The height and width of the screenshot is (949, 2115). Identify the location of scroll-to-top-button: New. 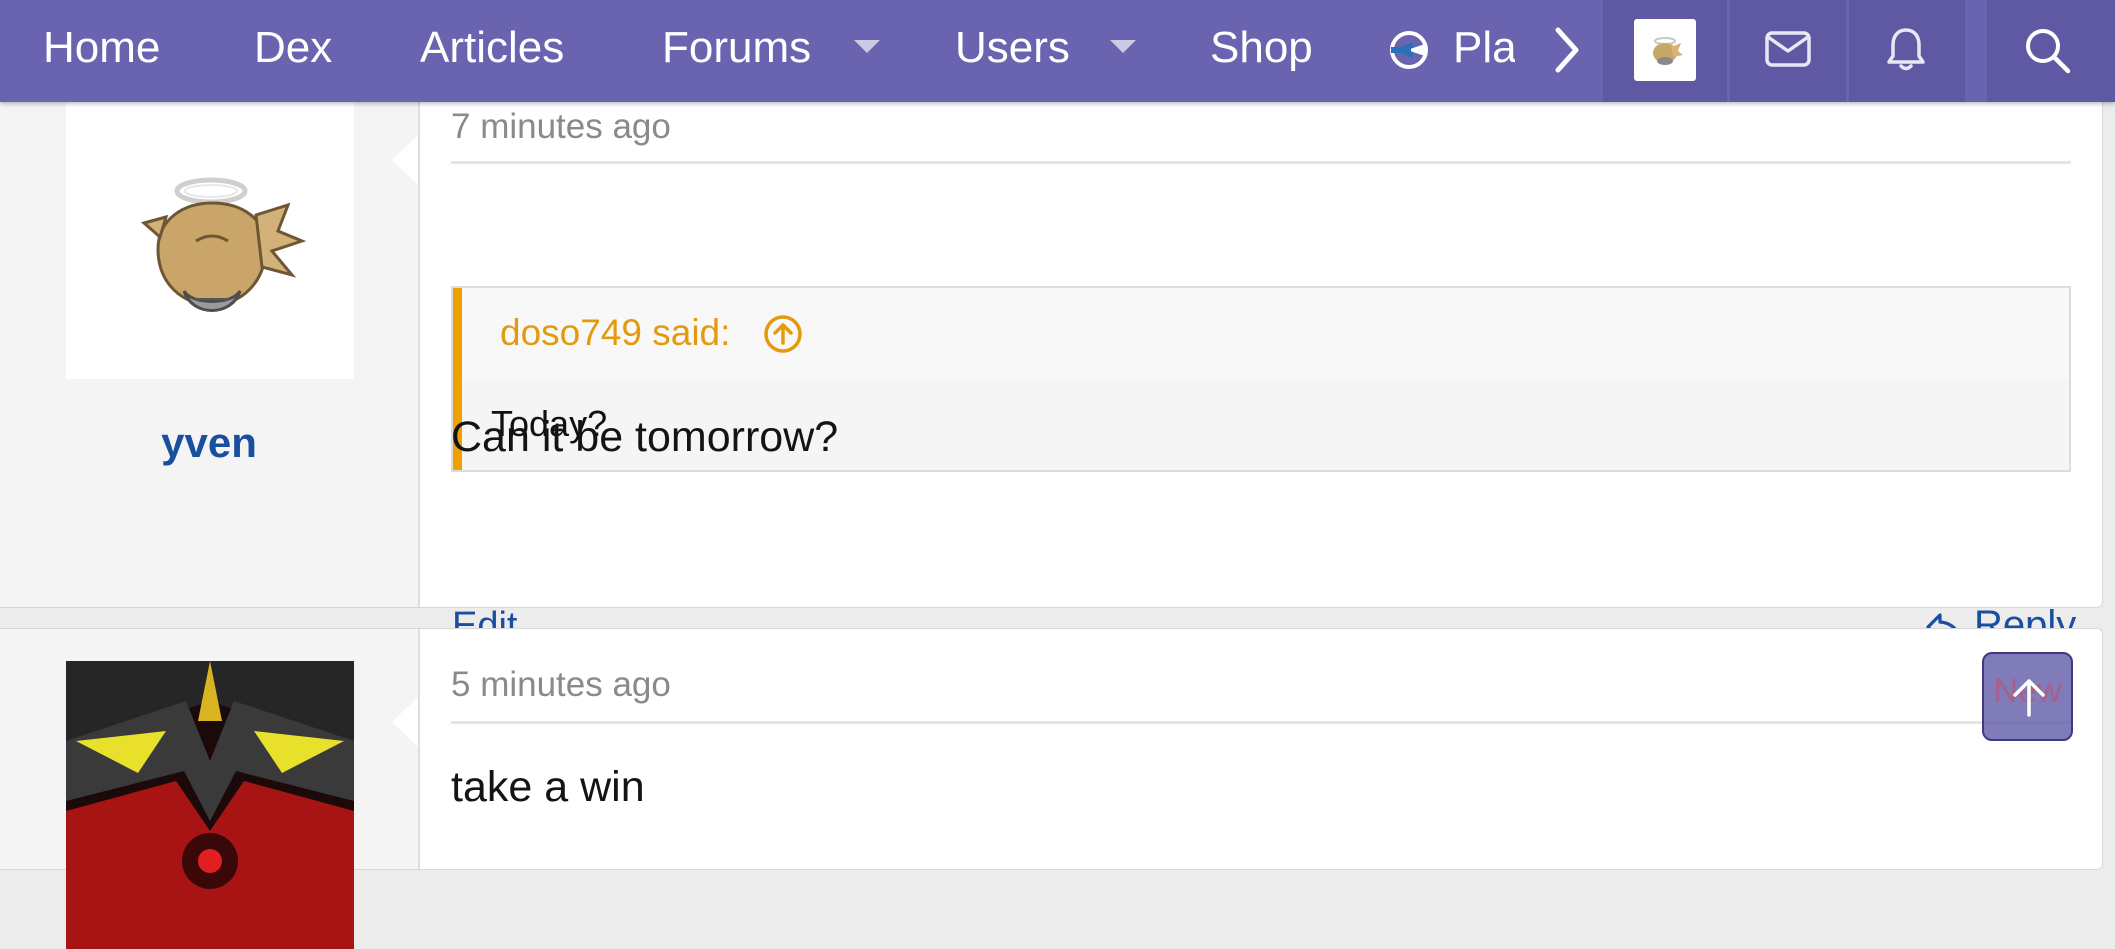
(2027, 696).